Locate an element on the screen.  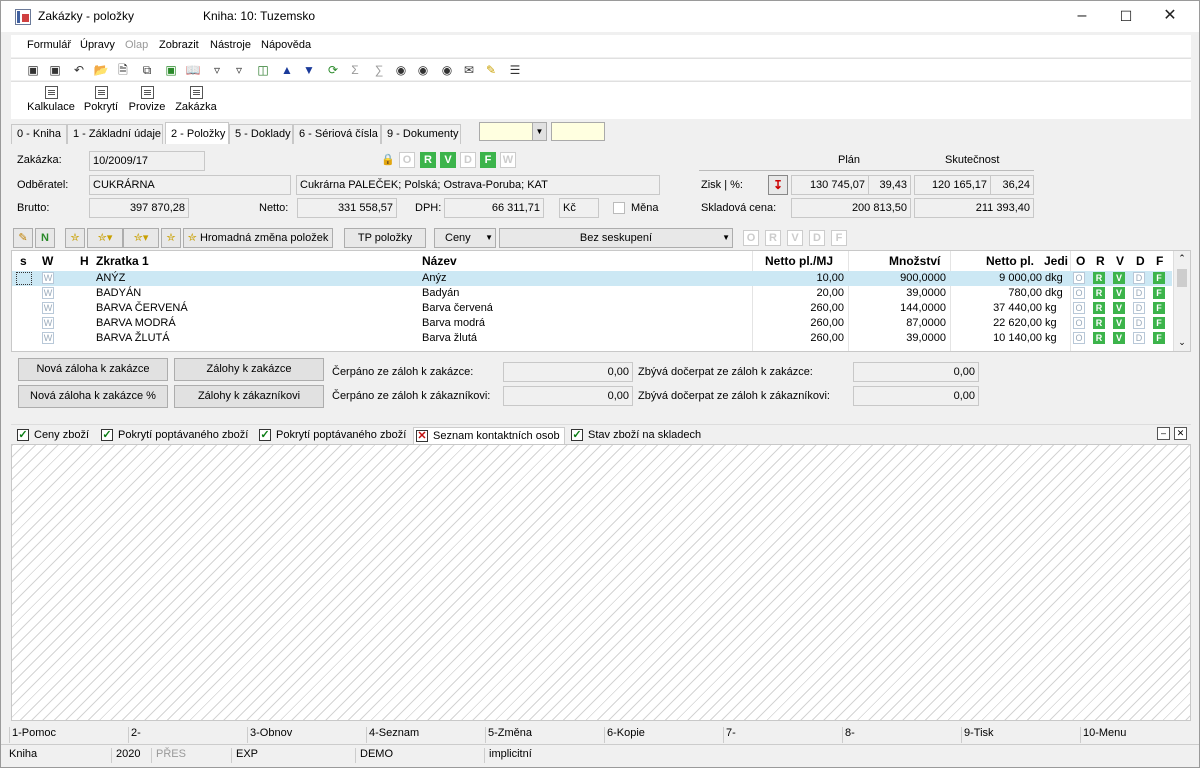
scrollbar-thumb is located at coordinates (1182, 278).